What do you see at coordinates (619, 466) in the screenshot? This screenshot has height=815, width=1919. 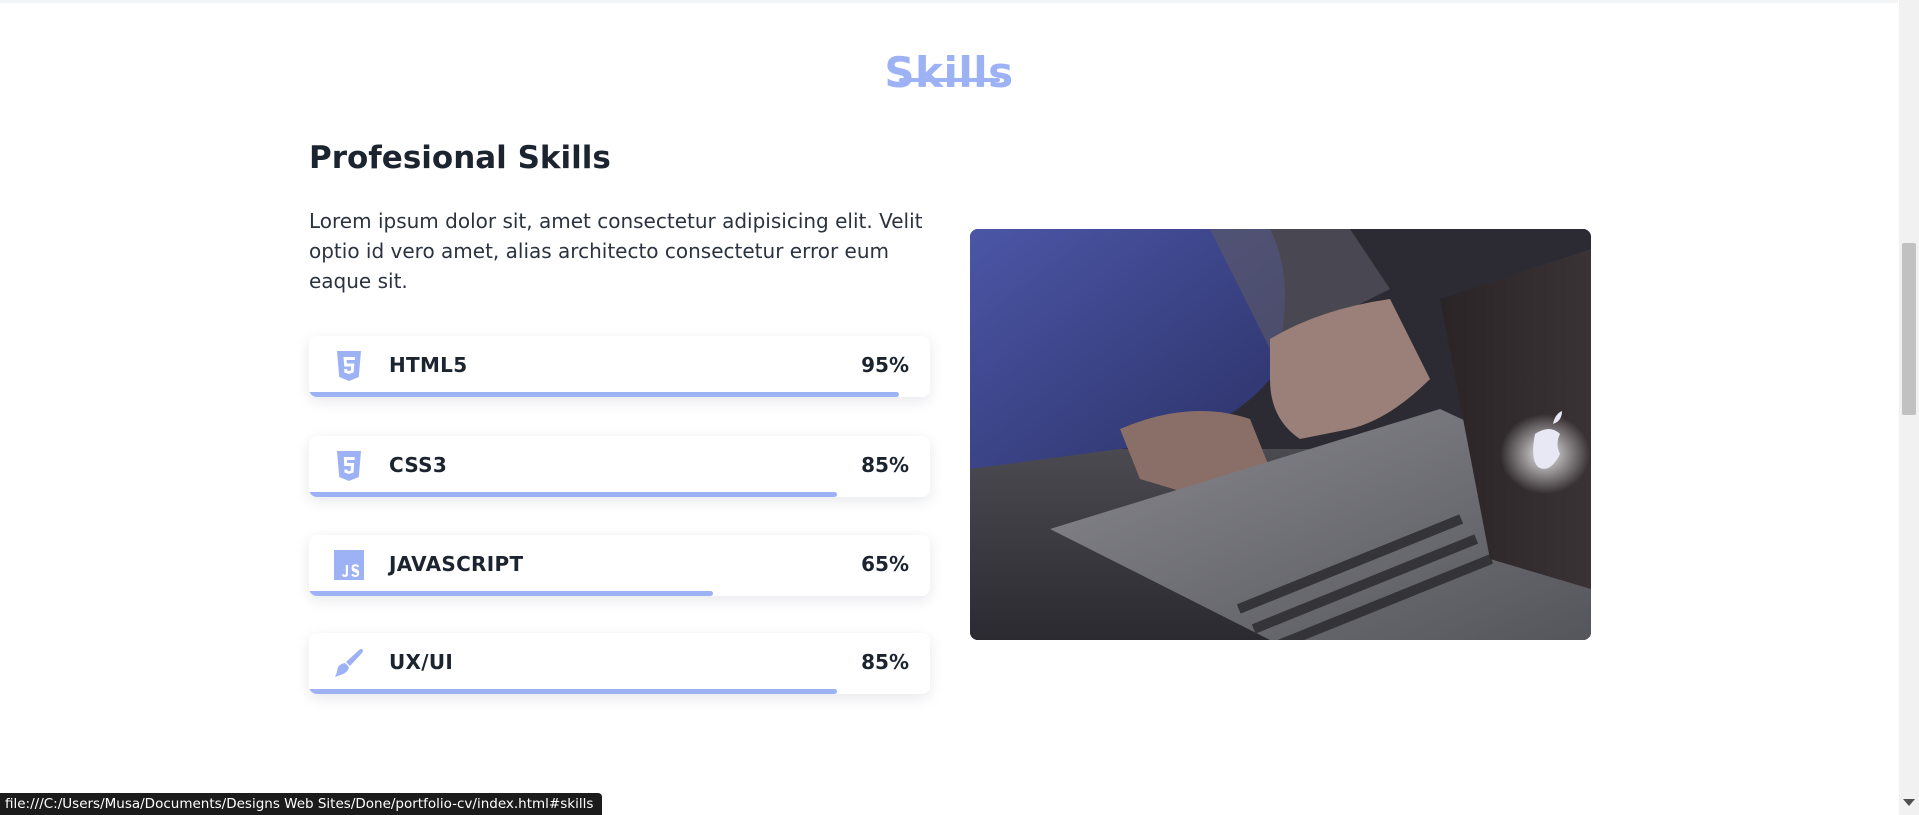 I see `skill-card-css3: CSS3 85%` at bounding box center [619, 466].